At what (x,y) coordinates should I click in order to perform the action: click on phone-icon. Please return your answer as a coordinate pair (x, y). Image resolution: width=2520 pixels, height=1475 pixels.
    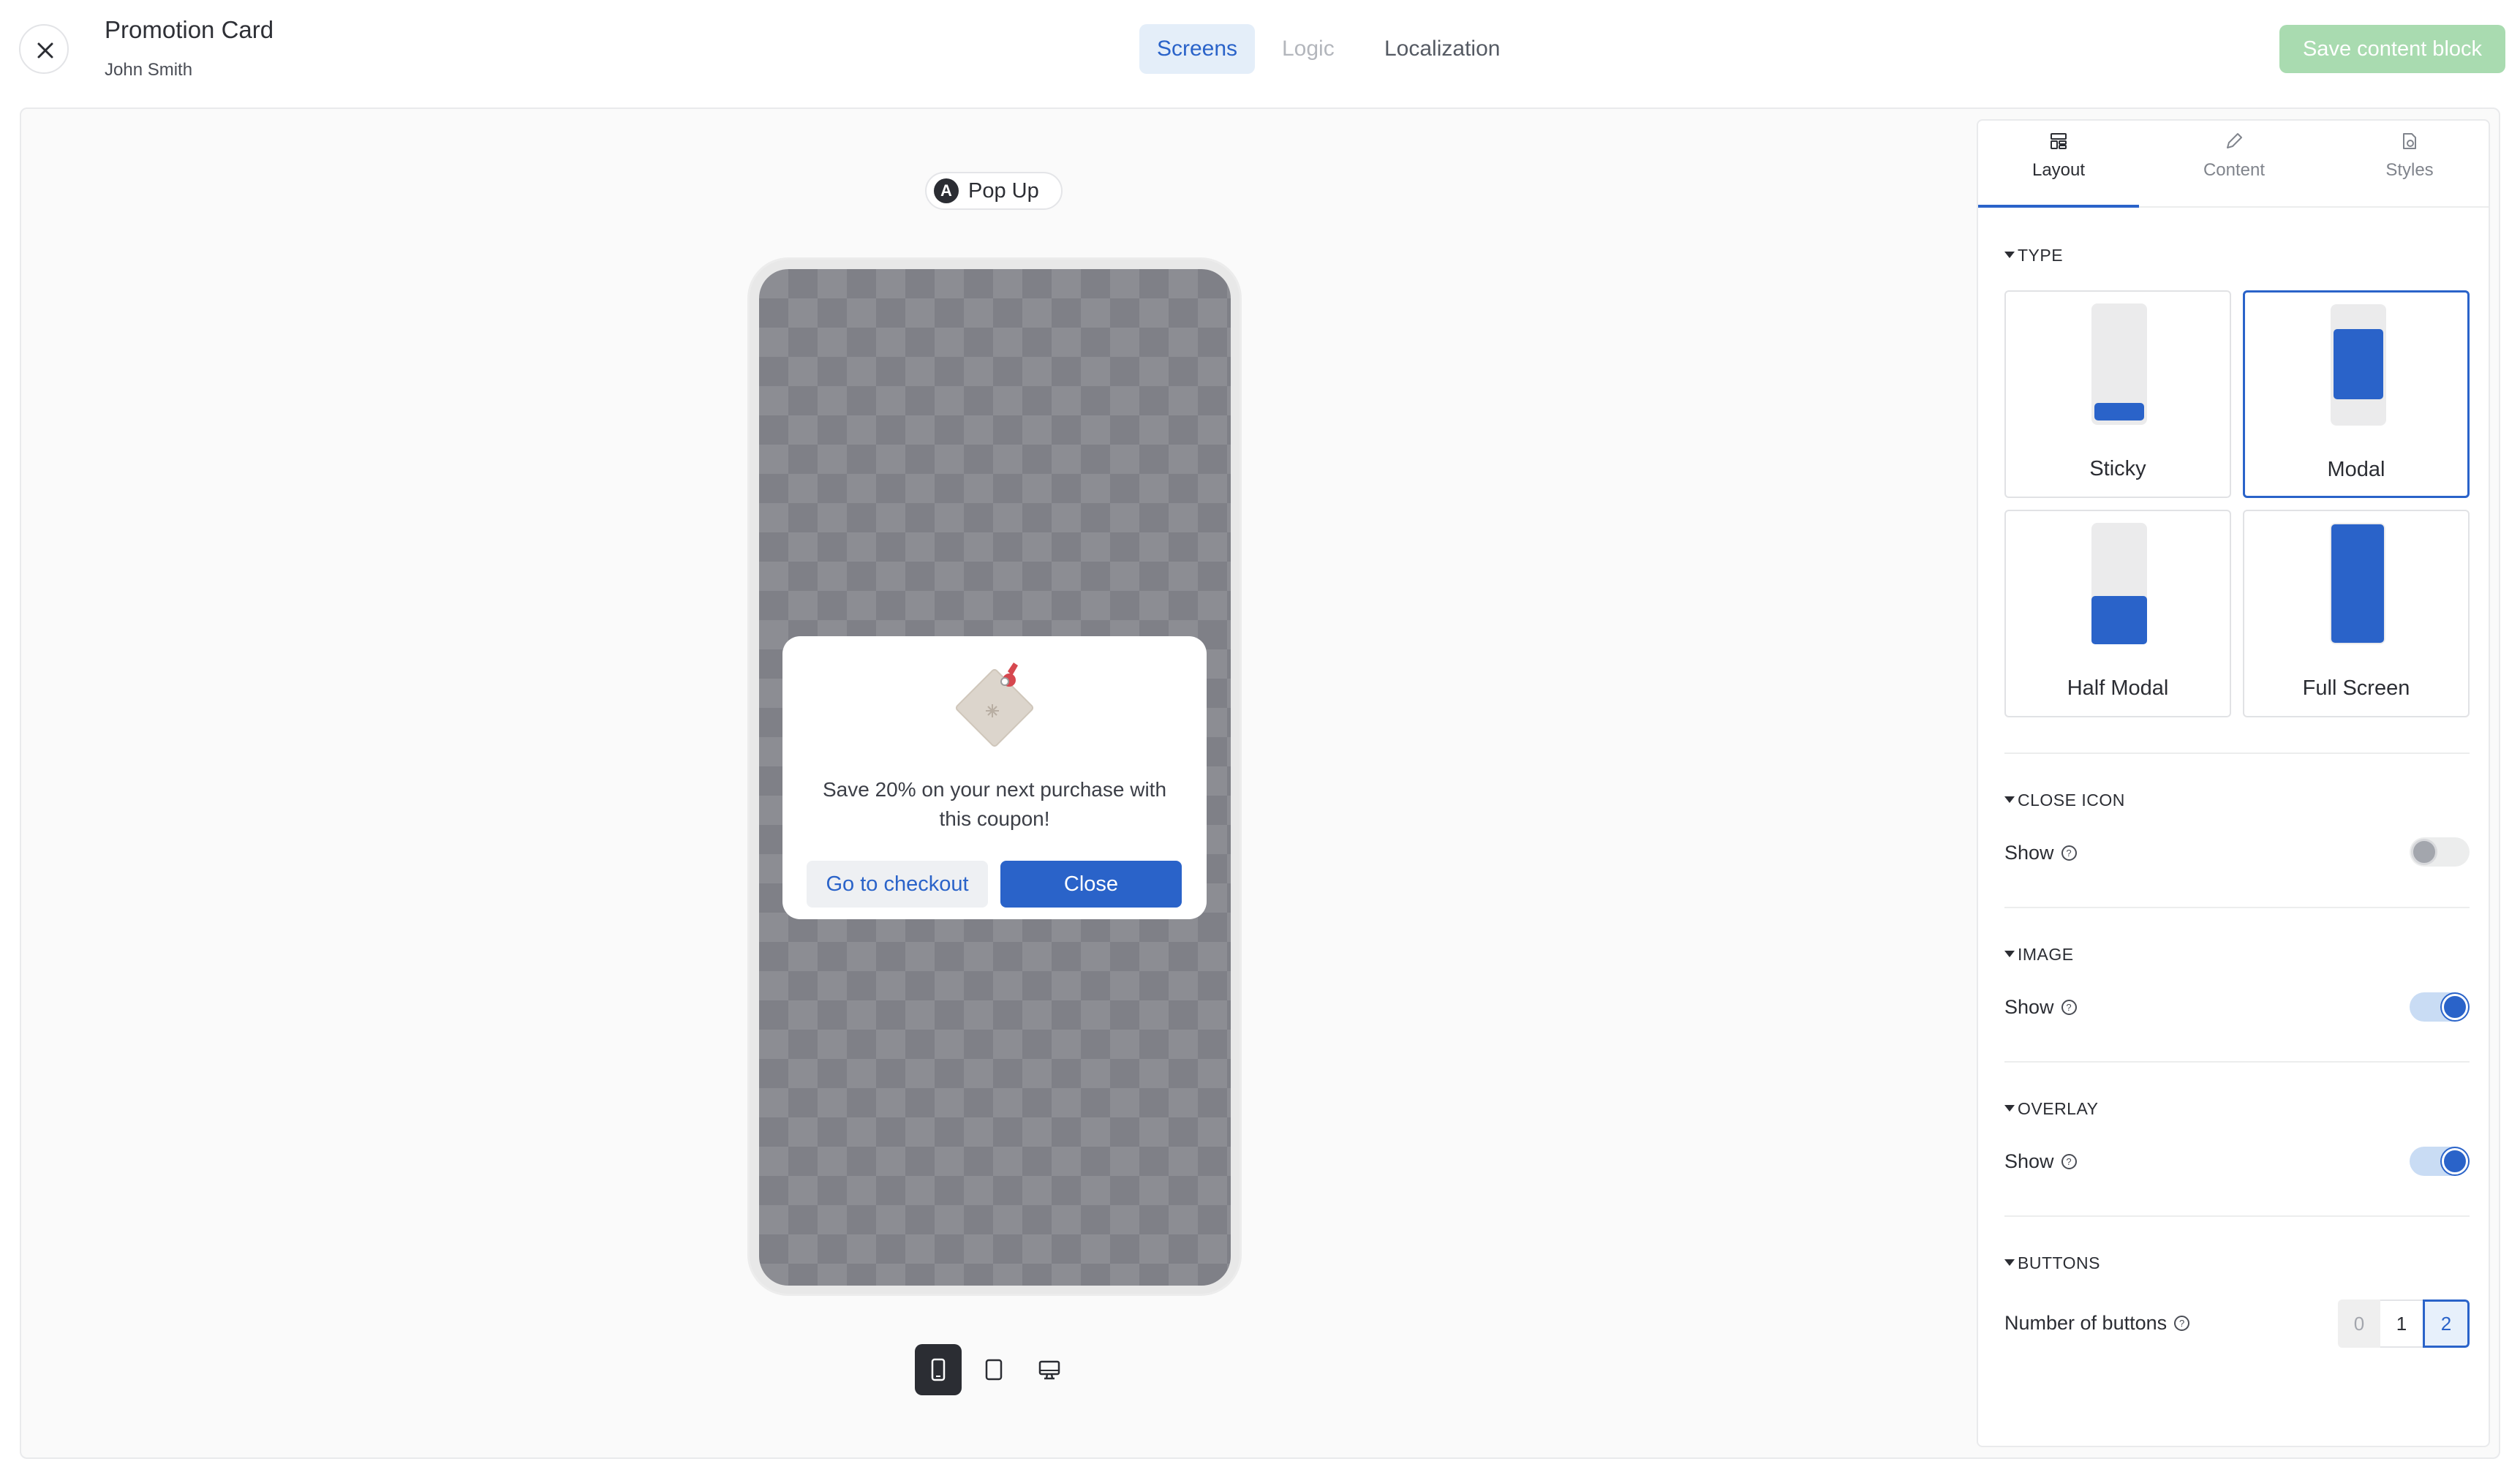
    Looking at the image, I should click on (938, 1369).